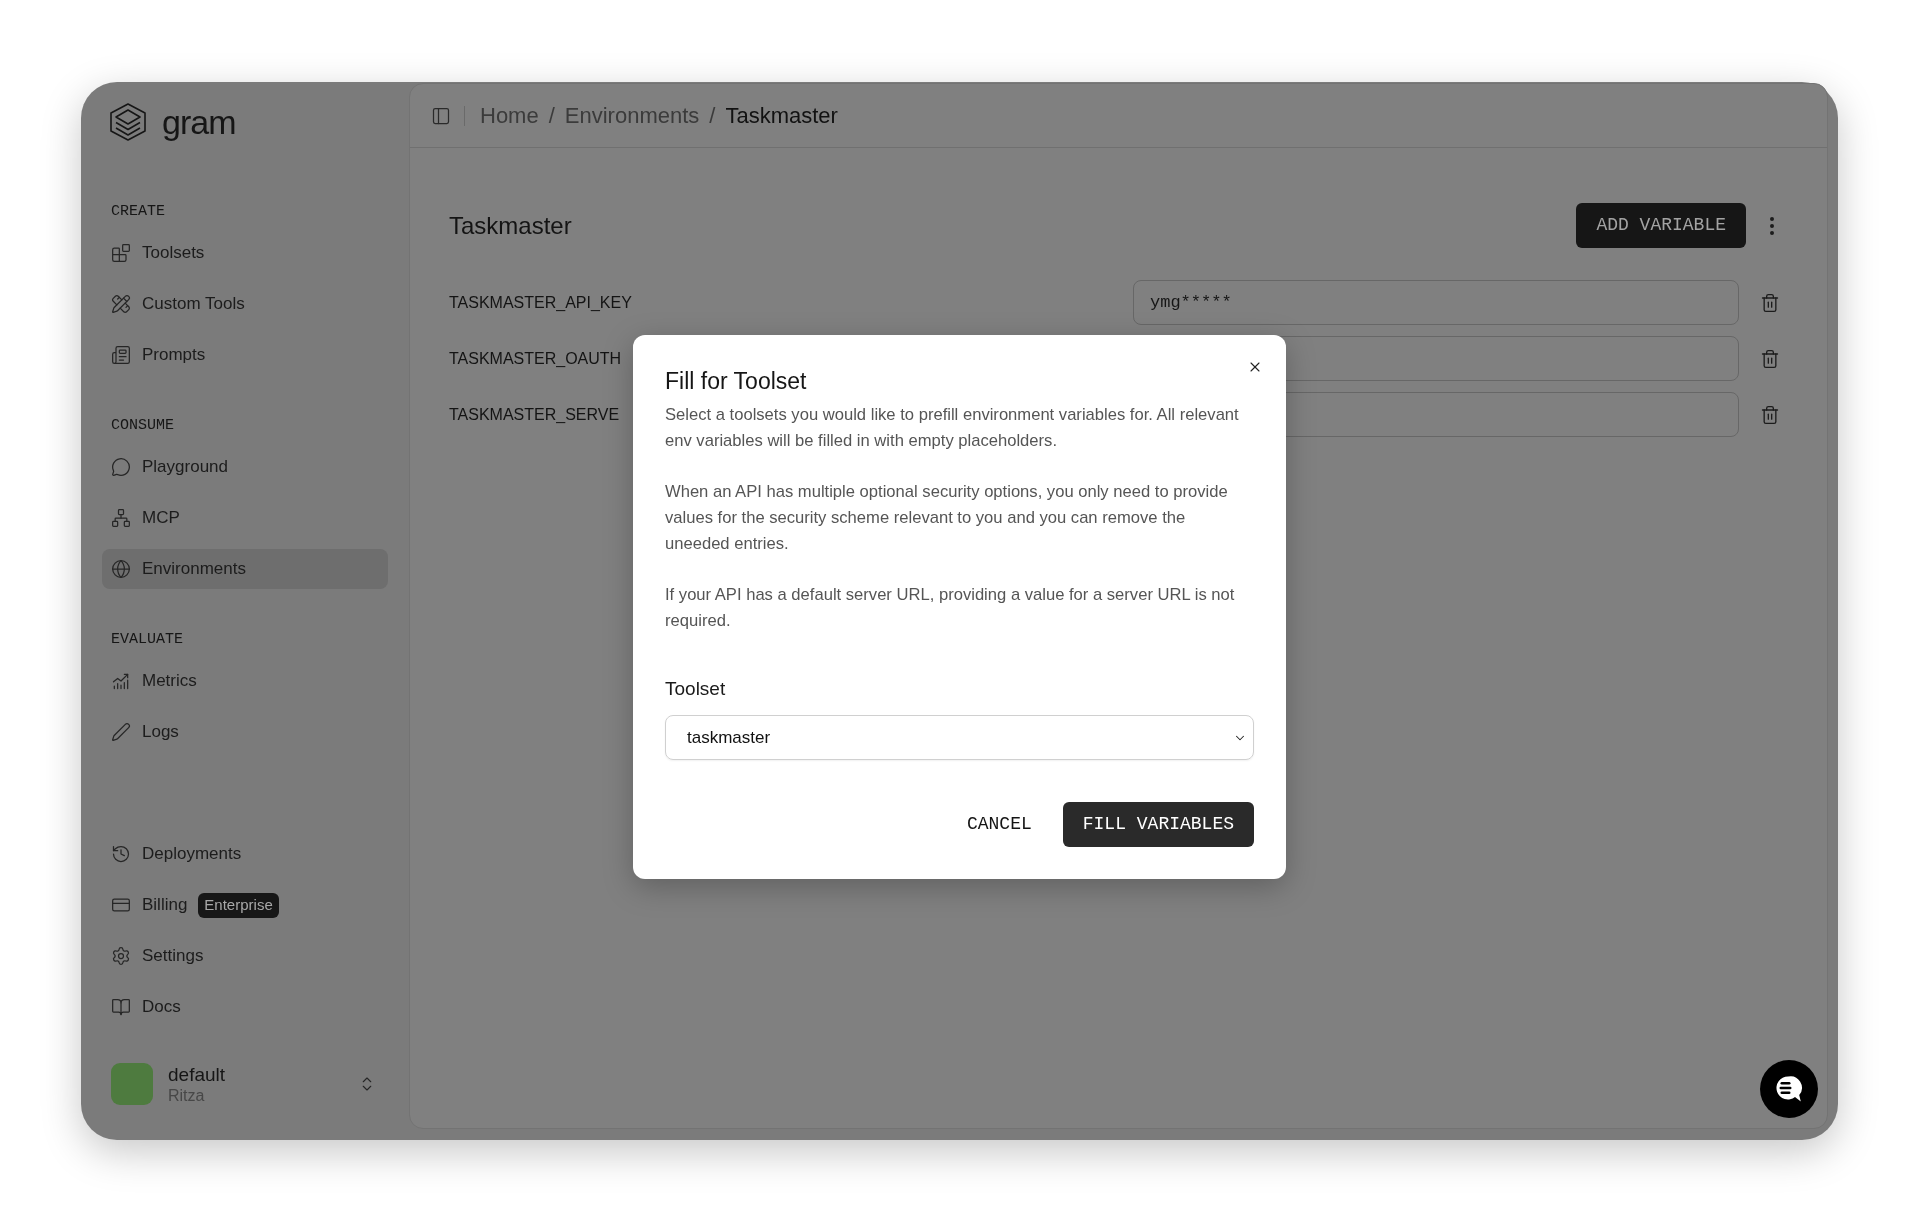 The image size is (1920, 1222). Describe the element at coordinates (132, 1084) in the screenshot. I see `avatar` at that location.